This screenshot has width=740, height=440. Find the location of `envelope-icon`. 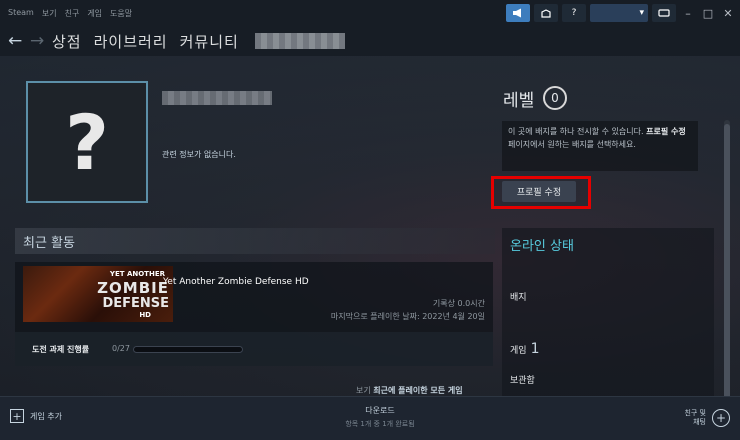

envelope-icon is located at coordinates (546, 13).